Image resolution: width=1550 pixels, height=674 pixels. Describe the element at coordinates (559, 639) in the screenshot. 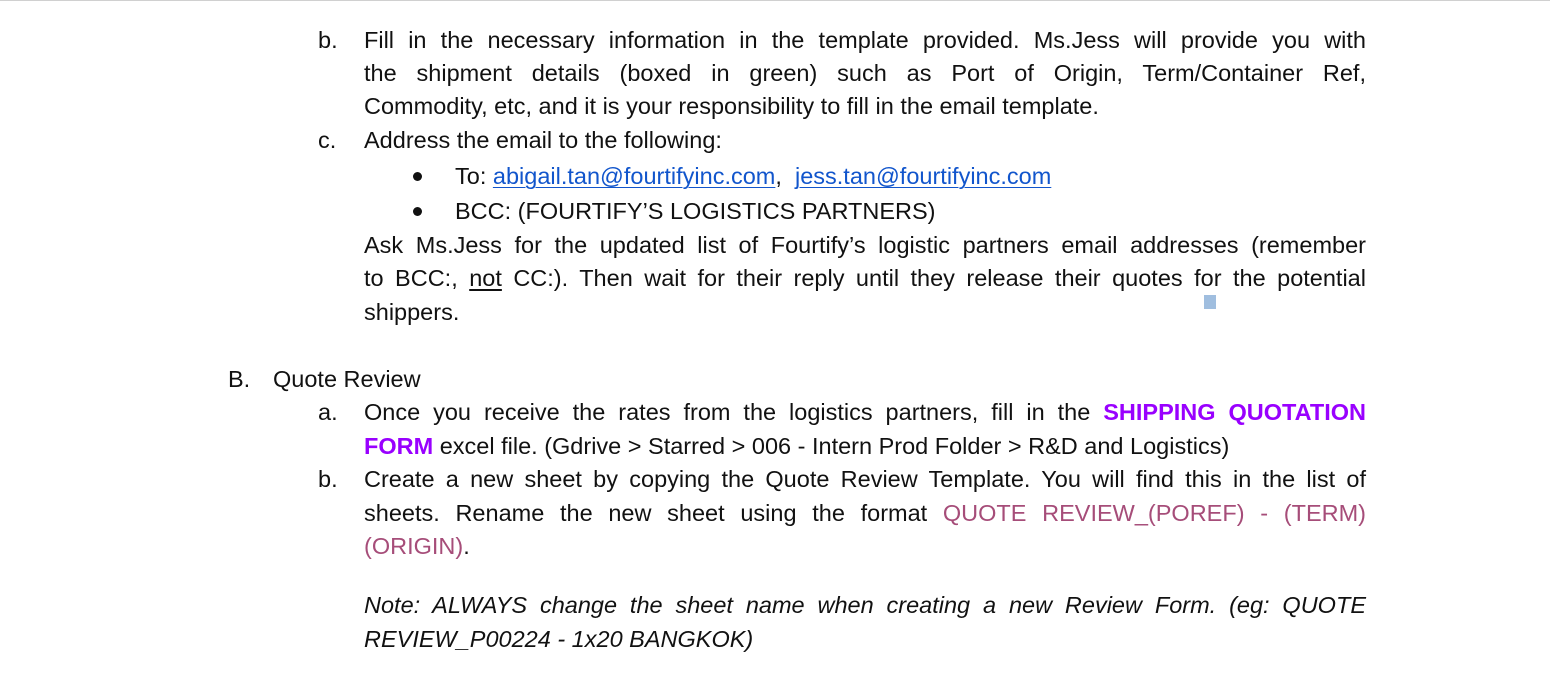

I see `note-line-2: REVIEW_P00224 - 1x20 BANGKOK)` at that location.